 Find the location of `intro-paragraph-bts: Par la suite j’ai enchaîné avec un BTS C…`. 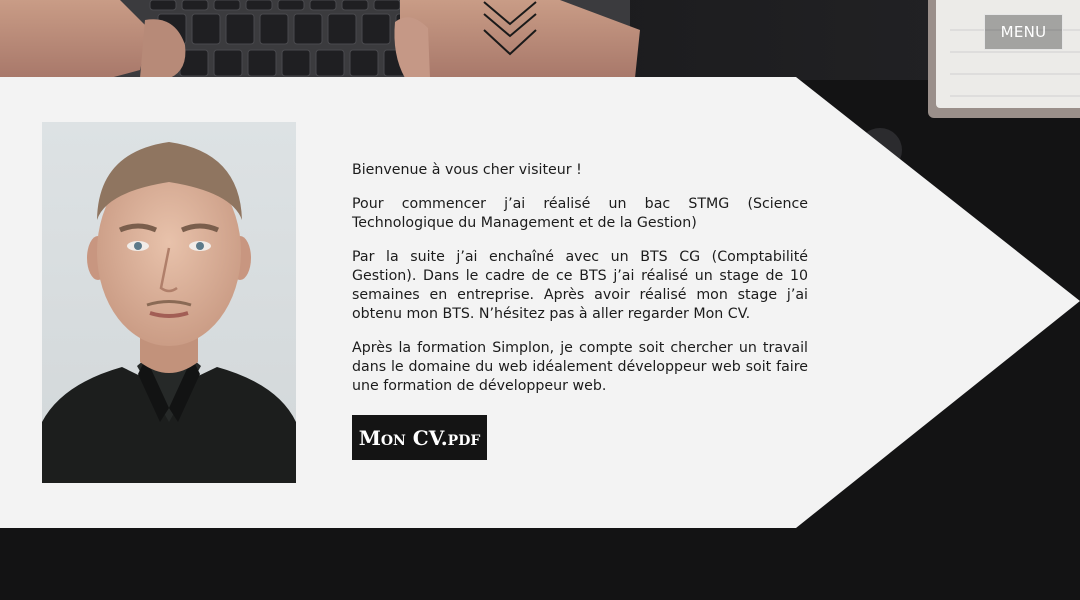

intro-paragraph-bts: Par la suite j’ai enchaîné avec un BTS C… is located at coordinates (580, 285).